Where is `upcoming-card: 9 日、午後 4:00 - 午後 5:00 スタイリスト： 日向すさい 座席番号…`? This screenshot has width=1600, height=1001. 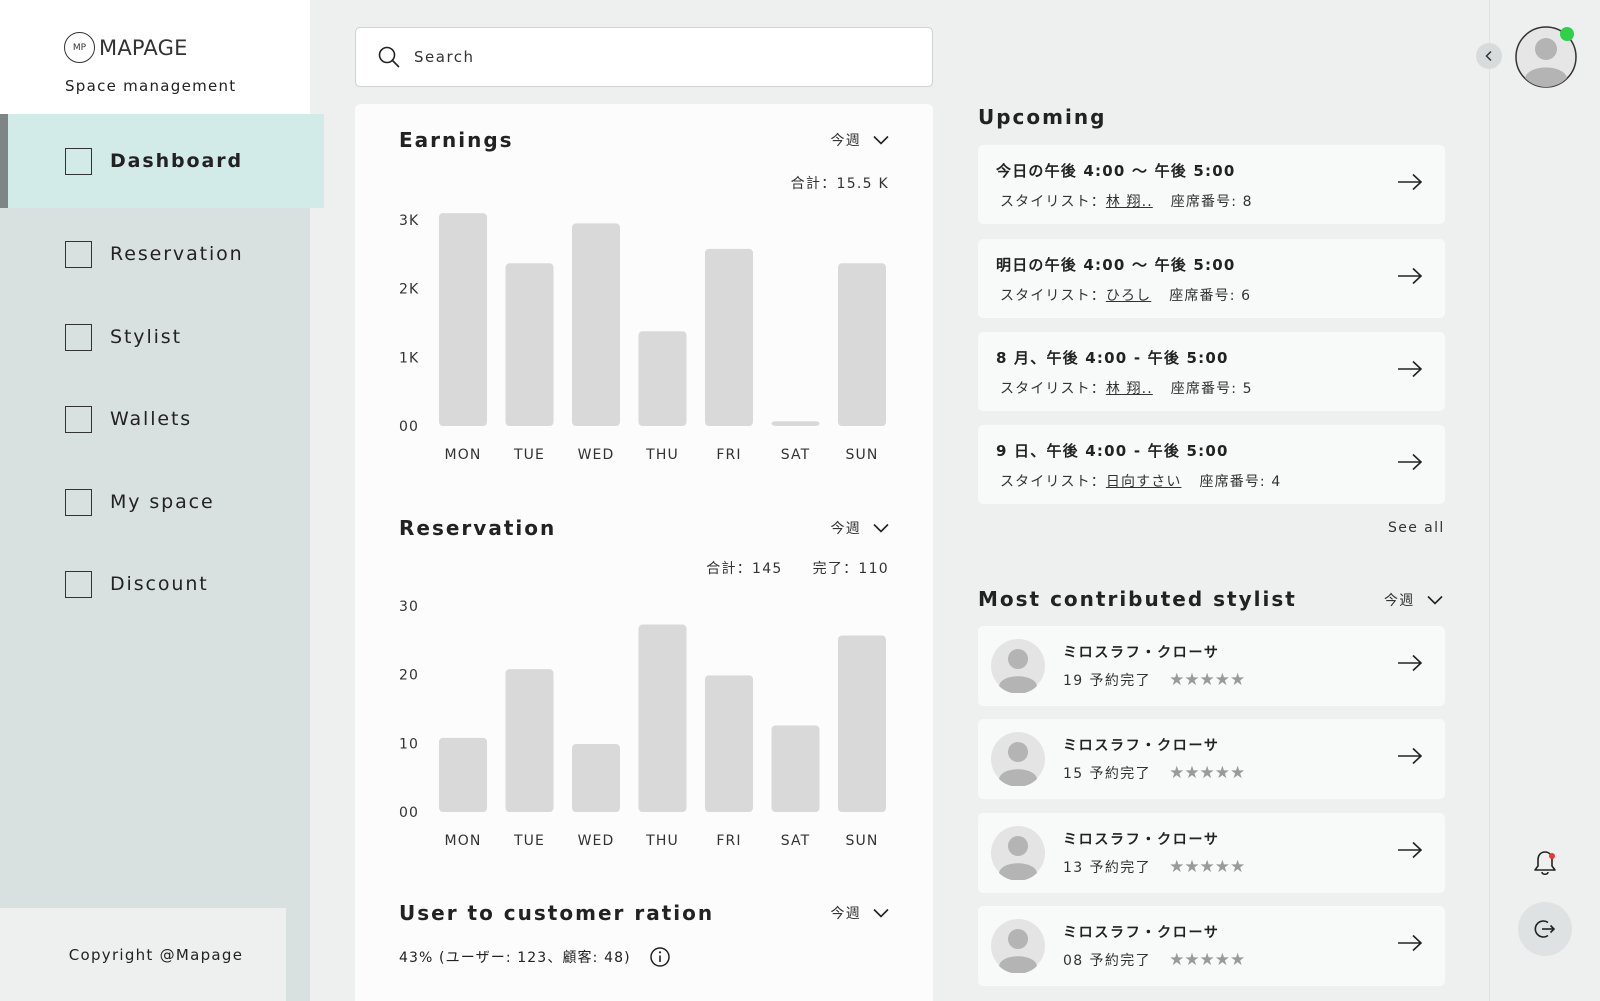 upcoming-card: 9 日、午後 4:00 - 午後 5:00 スタイリスト： 日向すさい 座席番号… is located at coordinates (1211, 464).